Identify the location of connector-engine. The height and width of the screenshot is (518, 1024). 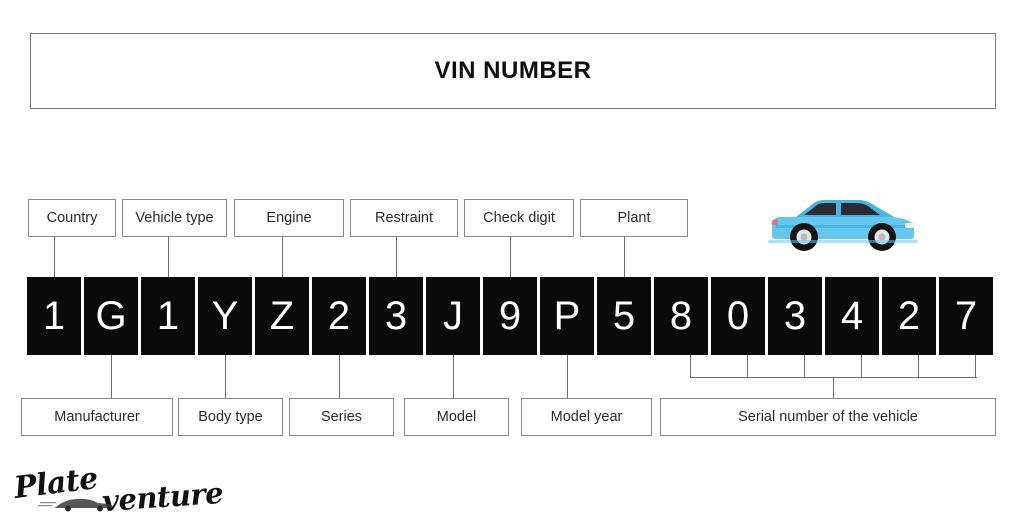
(283, 257).